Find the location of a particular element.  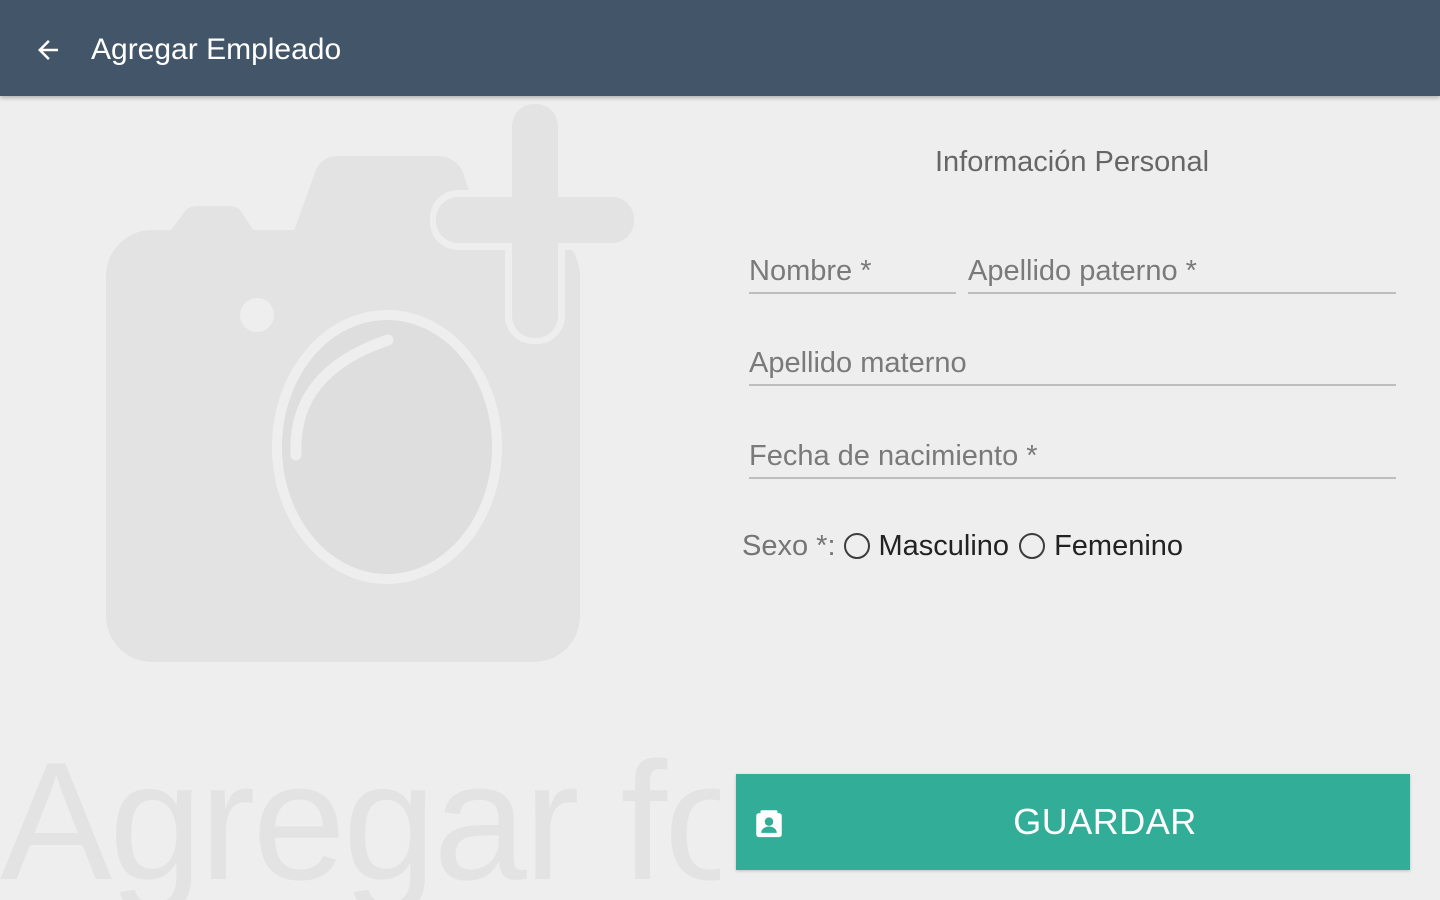

apellido-materno-placeholder: Apellido materno is located at coordinates (858, 363).